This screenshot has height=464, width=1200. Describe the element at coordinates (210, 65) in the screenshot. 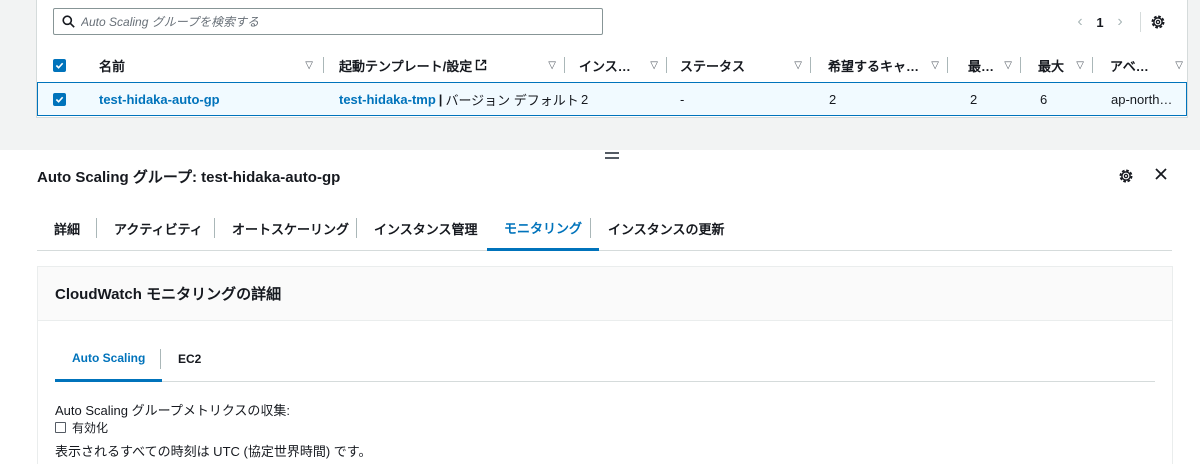

I see `col-header-name: 名前 ▽` at that location.